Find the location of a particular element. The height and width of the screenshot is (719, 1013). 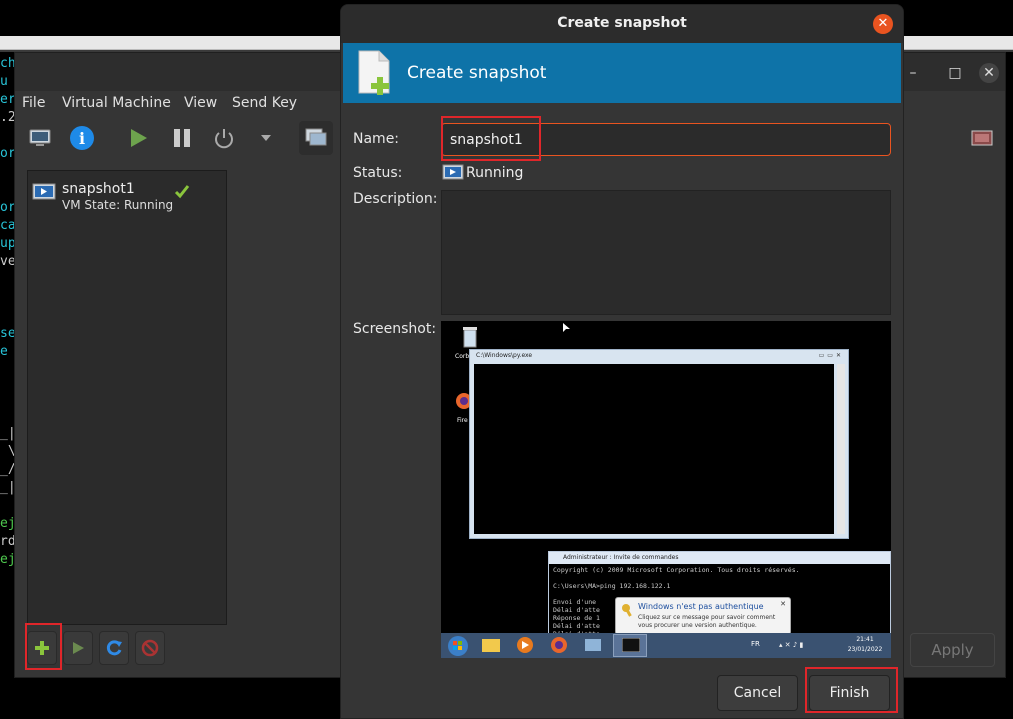

desktop-icon-label: Fire is located at coordinates (462, 420).